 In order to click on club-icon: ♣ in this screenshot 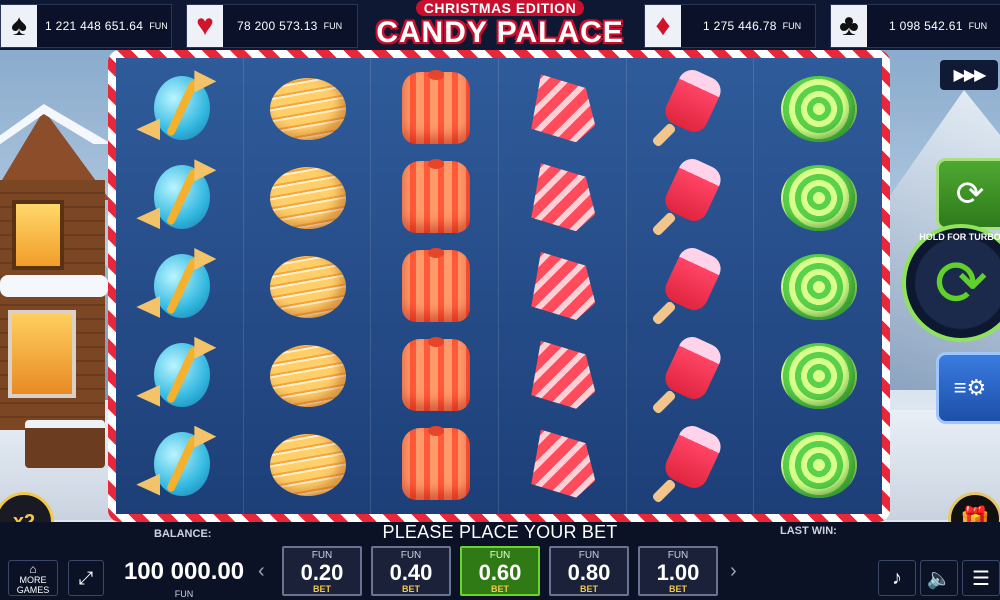, I will do `click(849, 26)`.